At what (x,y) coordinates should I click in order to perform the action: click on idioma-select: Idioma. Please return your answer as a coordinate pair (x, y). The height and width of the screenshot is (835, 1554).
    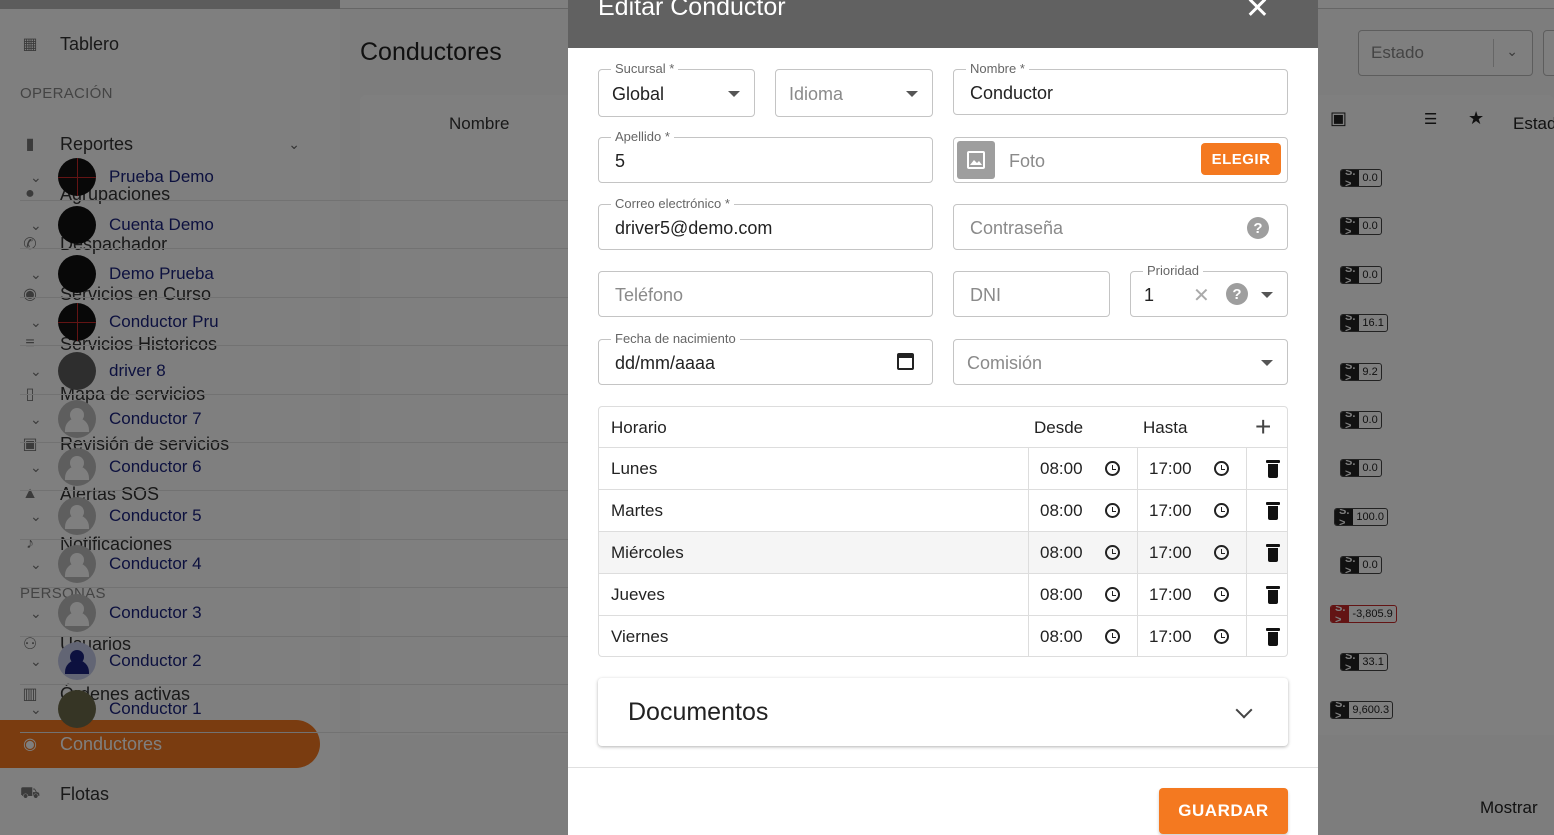
    Looking at the image, I should click on (854, 93).